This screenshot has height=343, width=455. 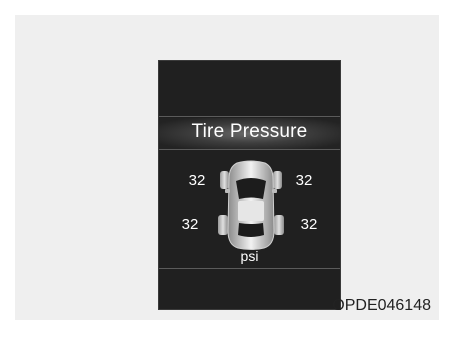 I want to click on tire-pressure-front-left: 32, so click(x=197, y=180).